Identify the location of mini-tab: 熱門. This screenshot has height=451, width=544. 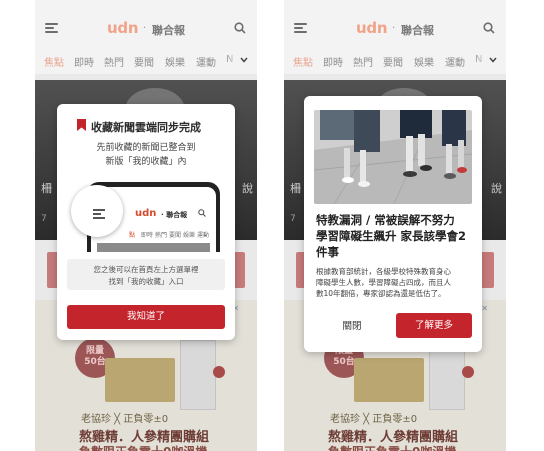
(161, 235).